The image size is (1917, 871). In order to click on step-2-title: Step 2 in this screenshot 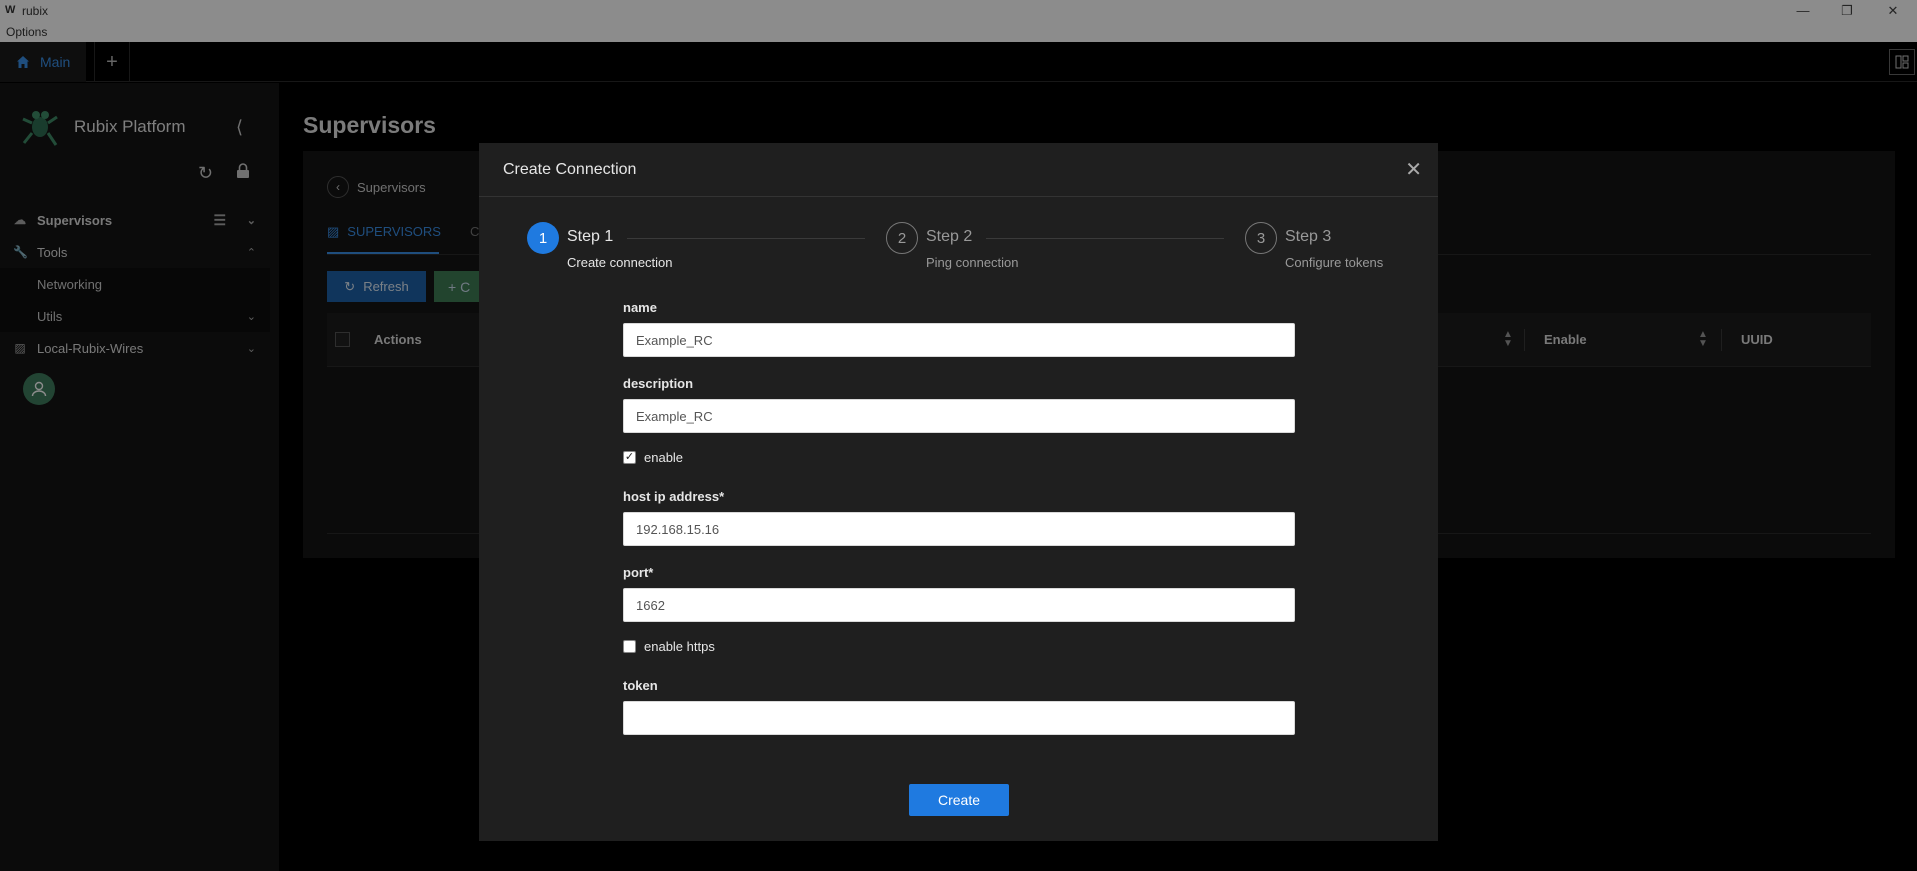, I will do `click(949, 236)`.